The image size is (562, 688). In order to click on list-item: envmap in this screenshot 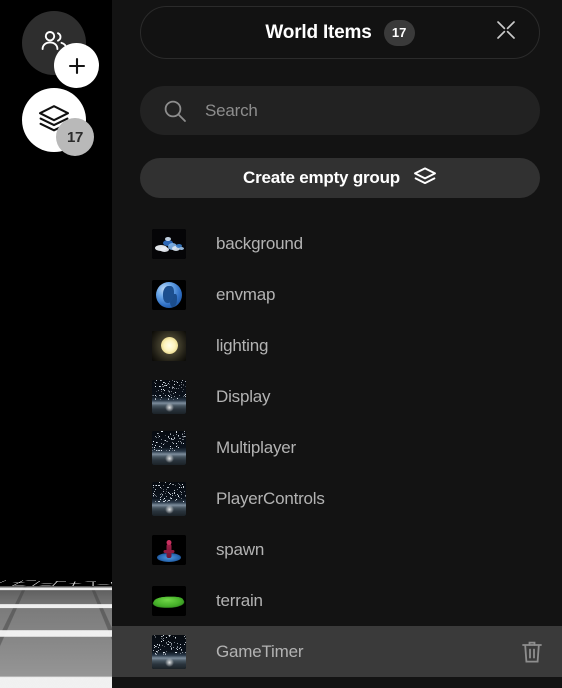, I will do `click(337, 294)`.